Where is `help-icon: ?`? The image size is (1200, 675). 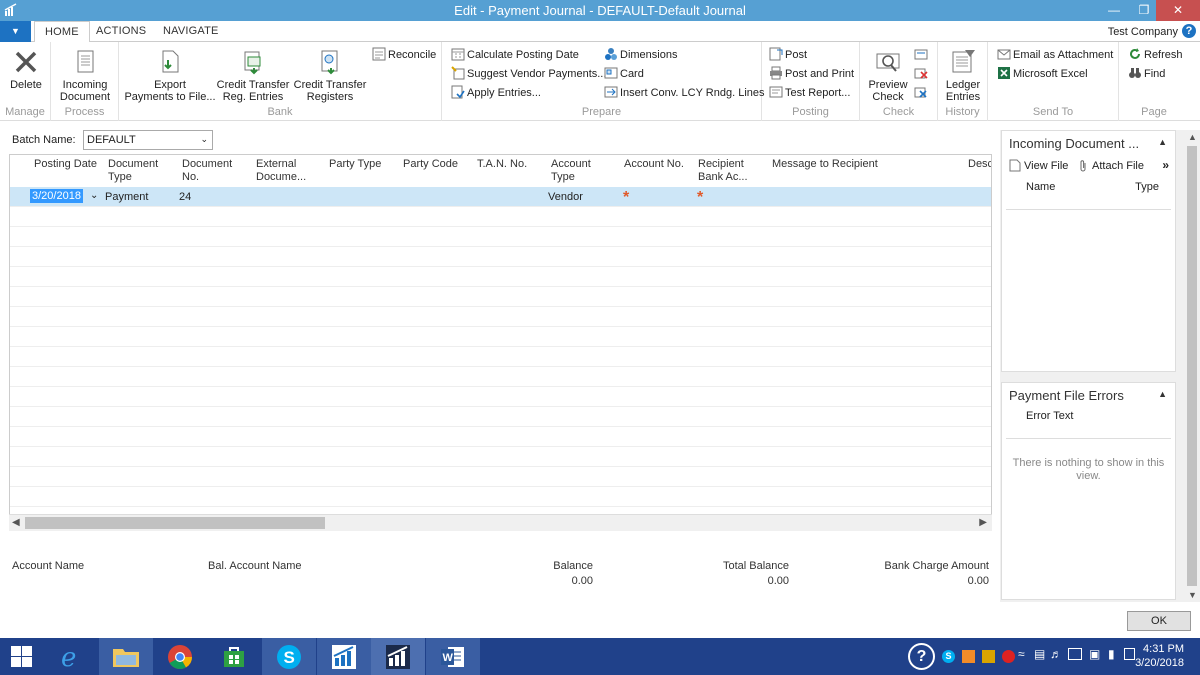
help-icon: ? is located at coordinates (1189, 31).